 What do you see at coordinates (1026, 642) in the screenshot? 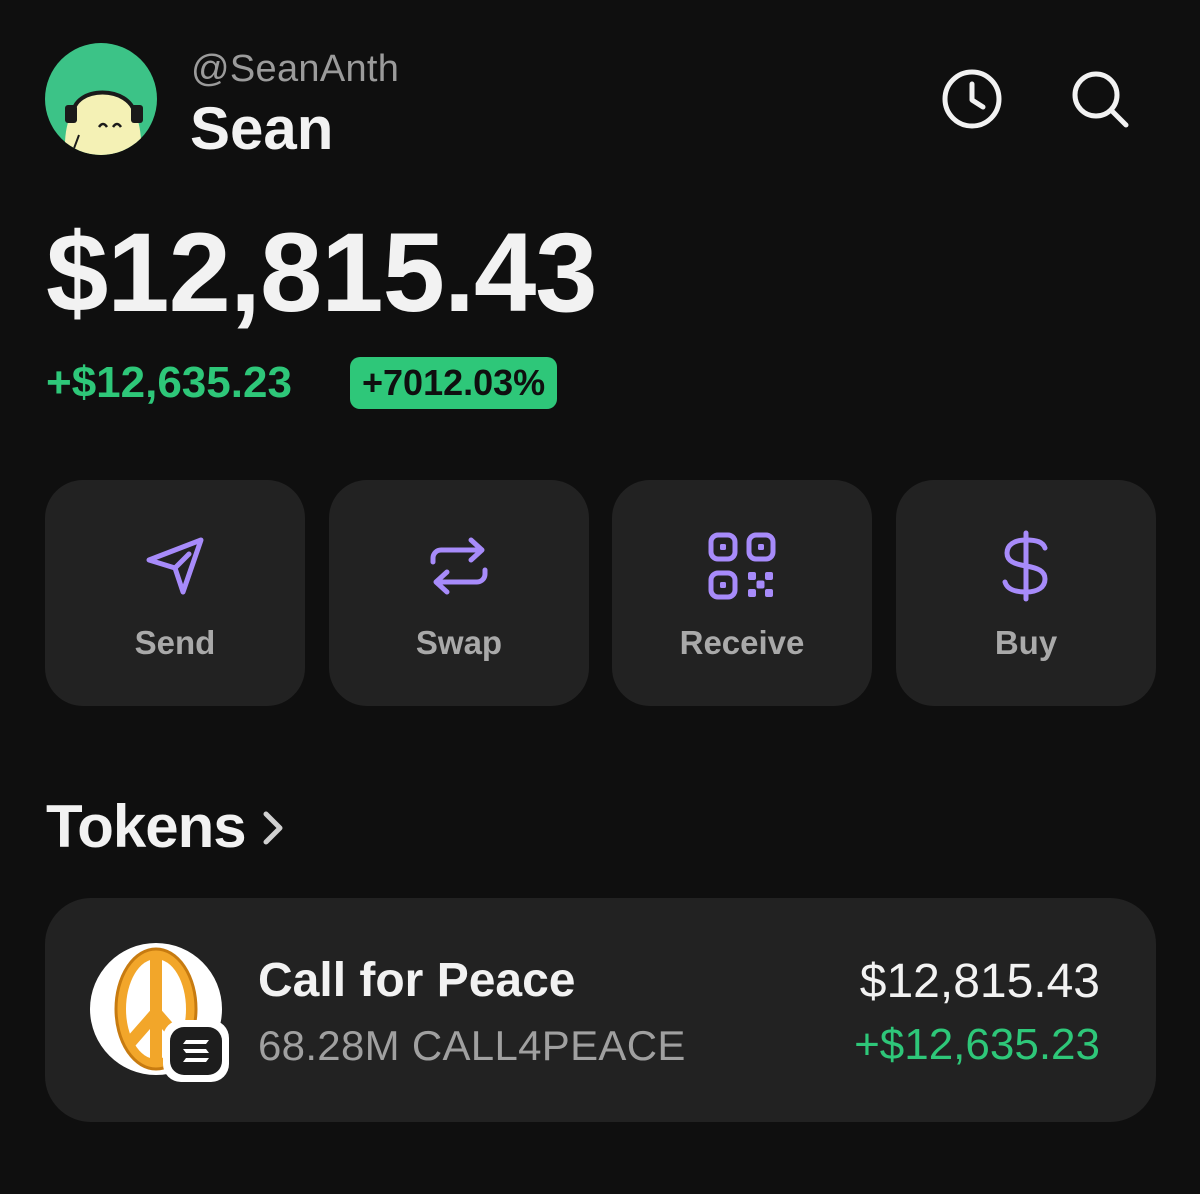
I see `buy-label: Buy` at bounding box center [1026, 642].